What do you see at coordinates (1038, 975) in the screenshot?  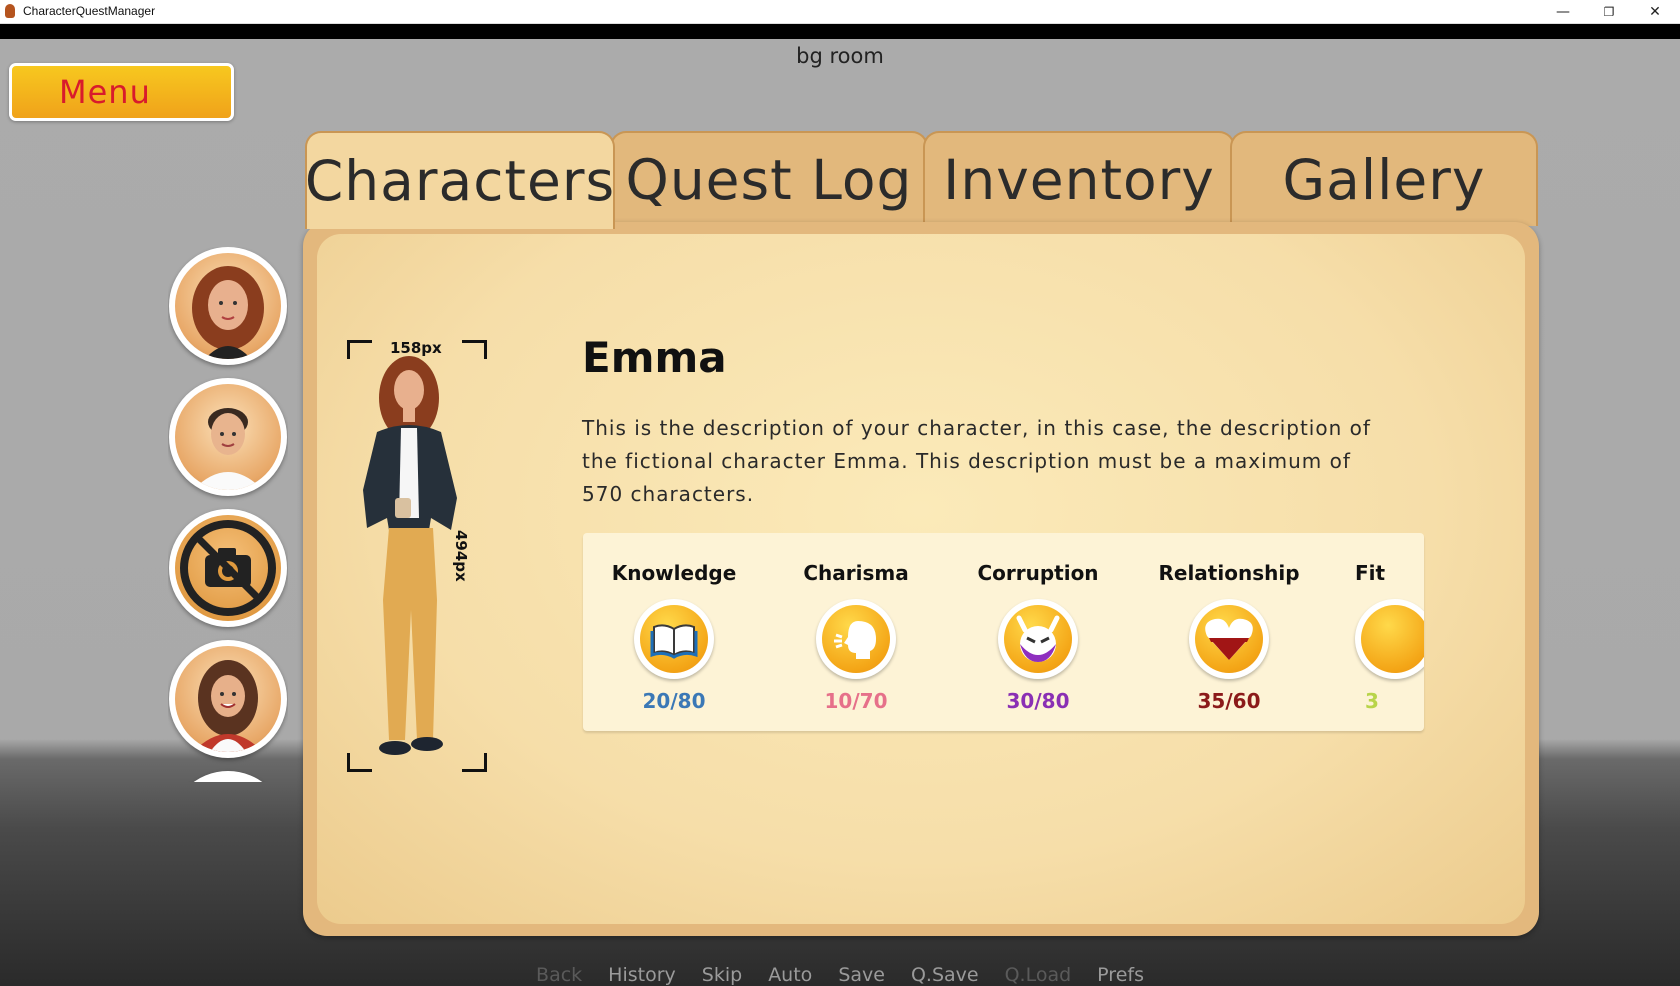 I see `quick-qload-button: Q.Load` at bounding box center [1038, 975].